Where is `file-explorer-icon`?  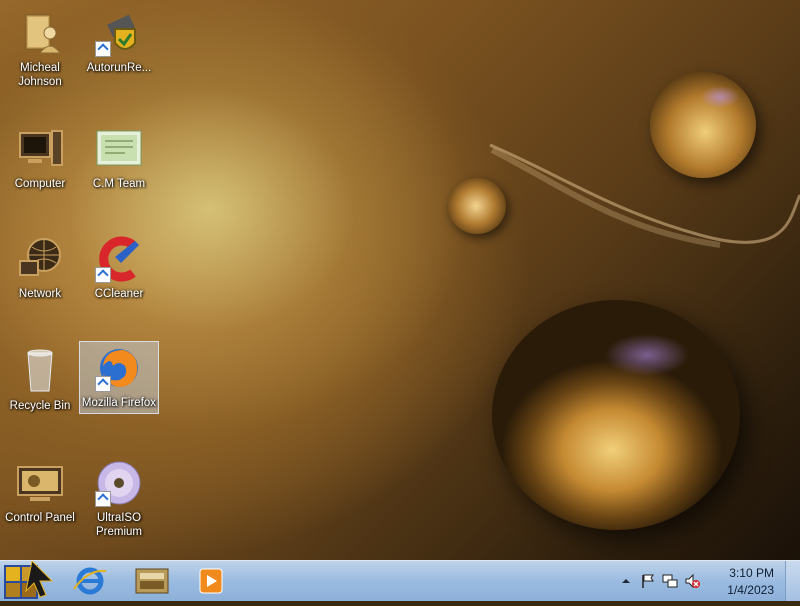 file-explorer-icon is located at coordinates (152, 581).